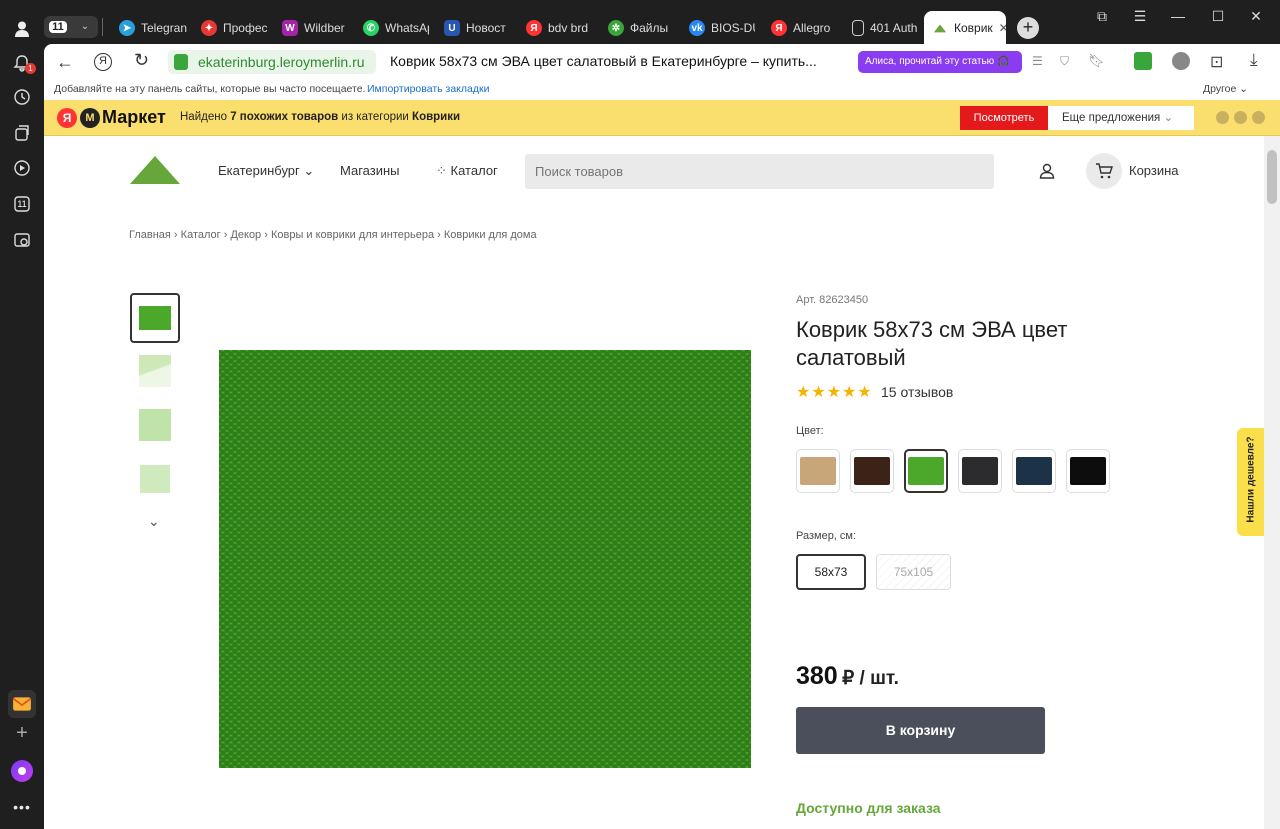 This screenshot has height=829, width=1280. I want to click on close-tab-icon: ✕, so click(1002, 28).